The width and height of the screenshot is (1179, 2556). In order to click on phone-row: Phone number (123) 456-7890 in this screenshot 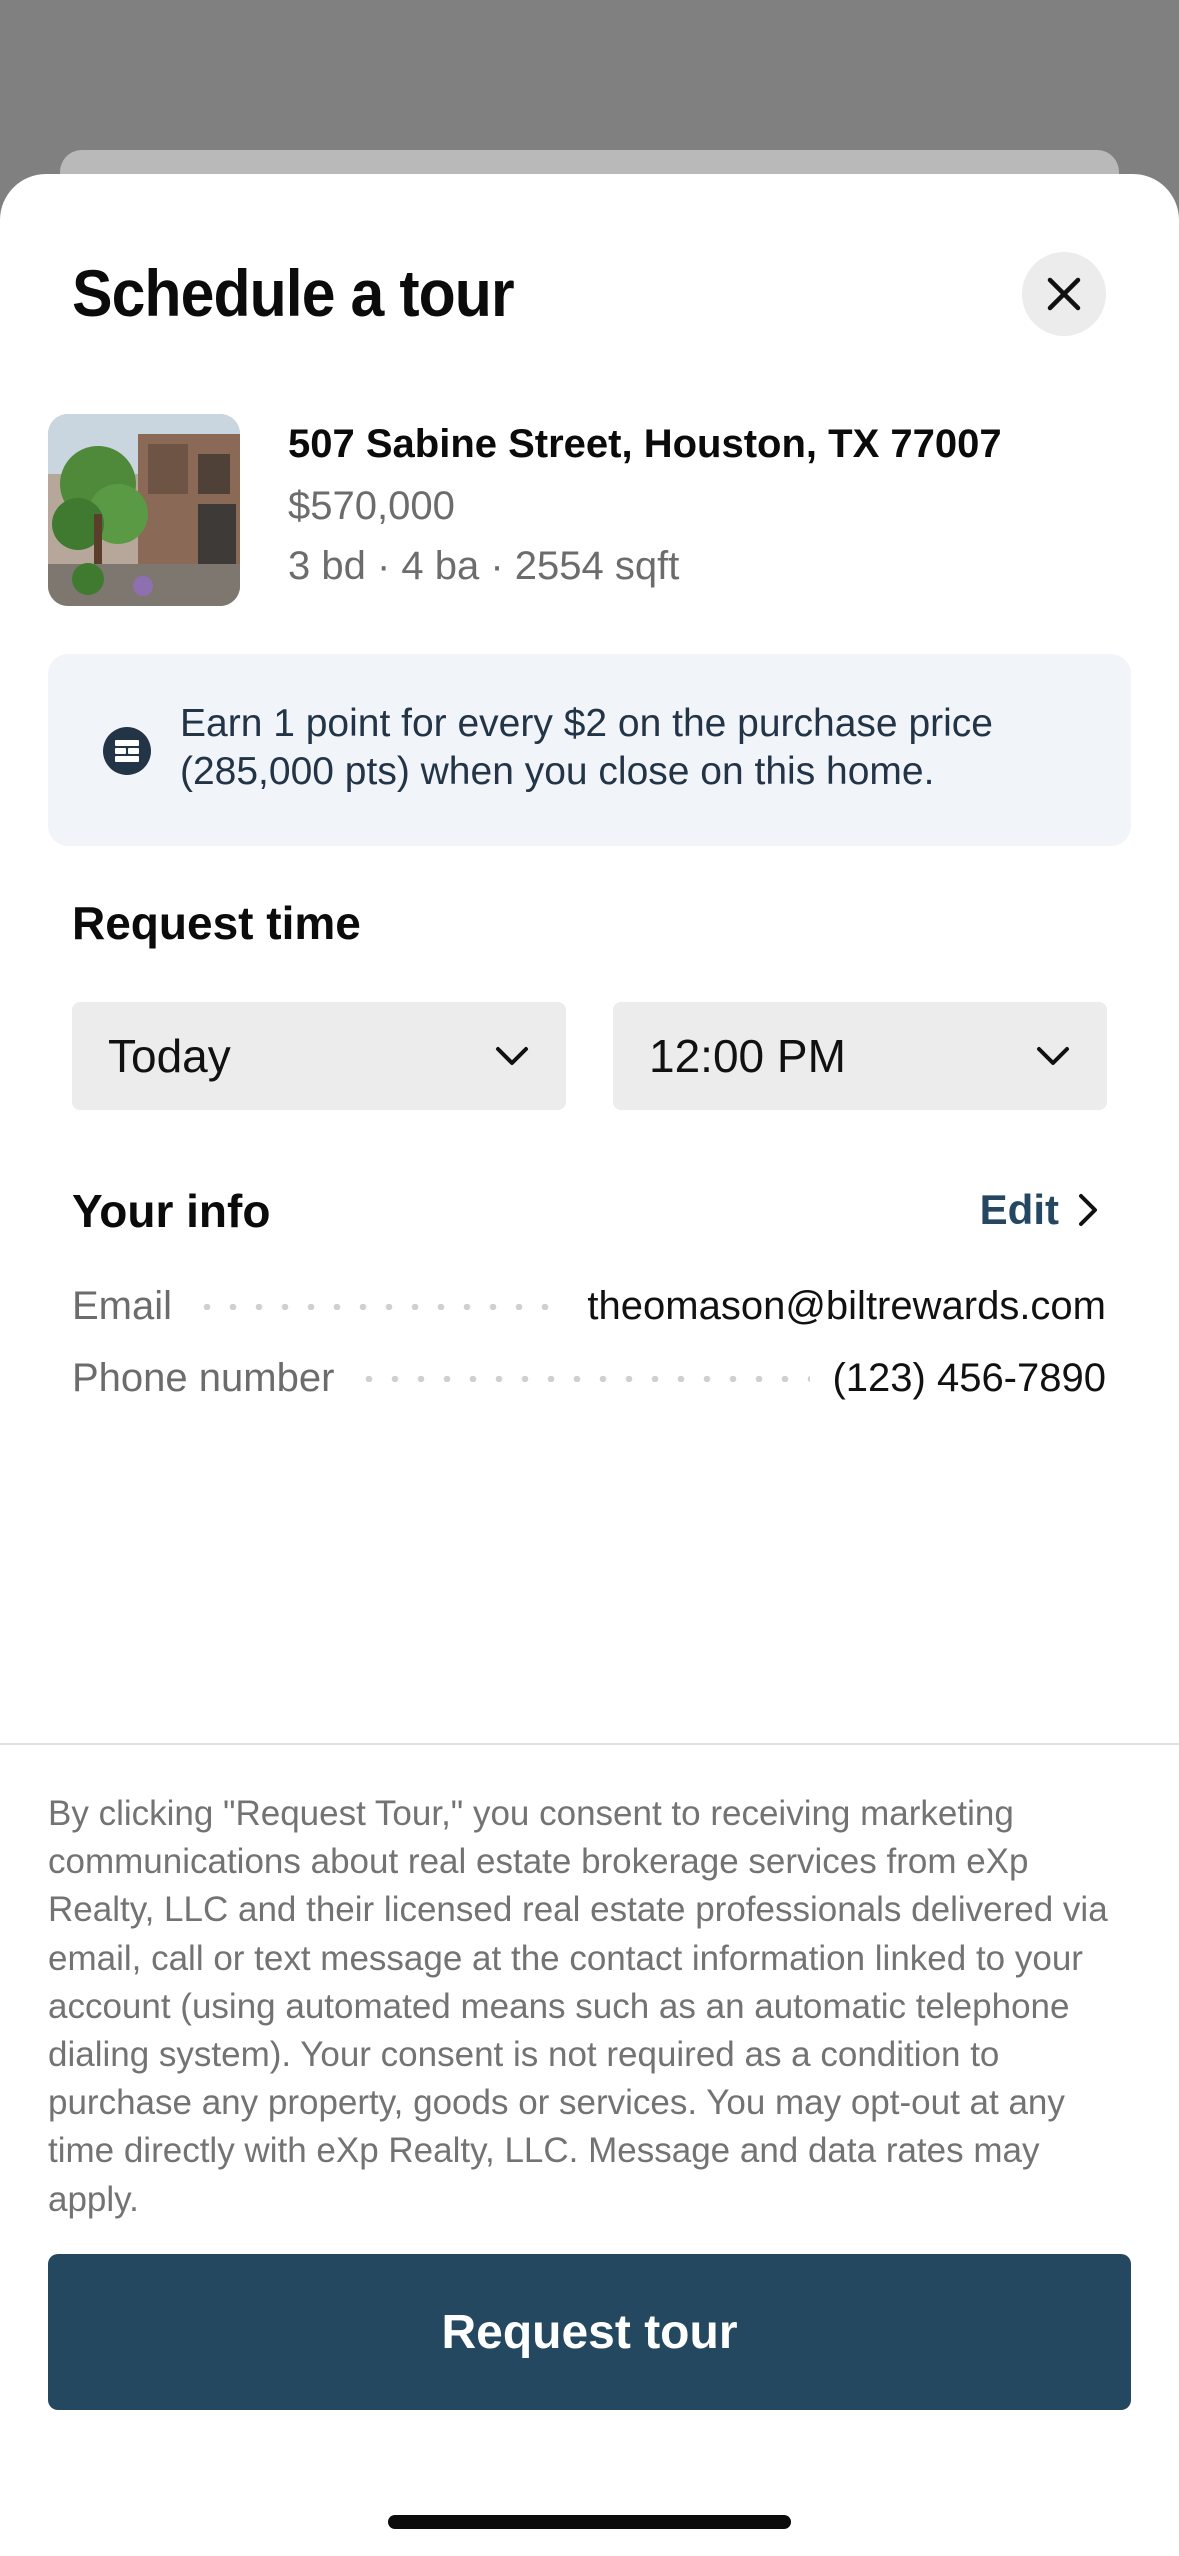, I will do `click(589, 1378)`.